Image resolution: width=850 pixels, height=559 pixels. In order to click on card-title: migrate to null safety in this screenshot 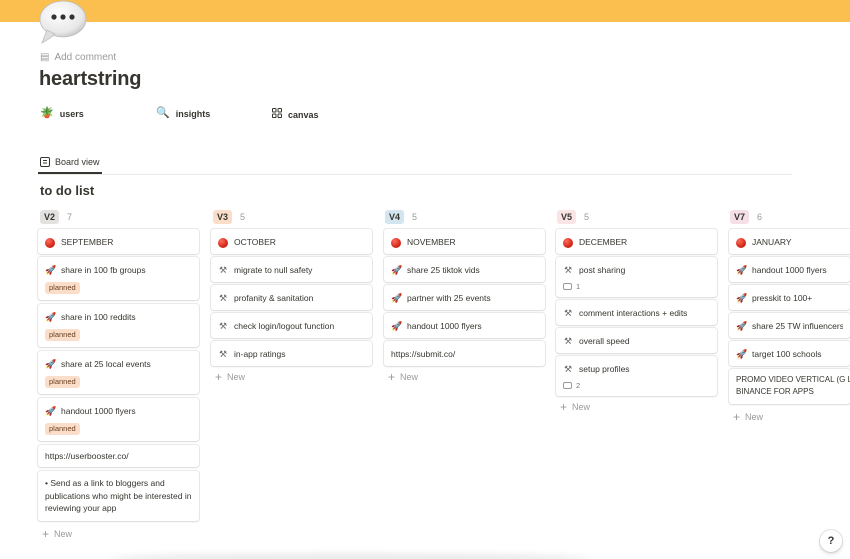, I will do `click(273, 270)`.